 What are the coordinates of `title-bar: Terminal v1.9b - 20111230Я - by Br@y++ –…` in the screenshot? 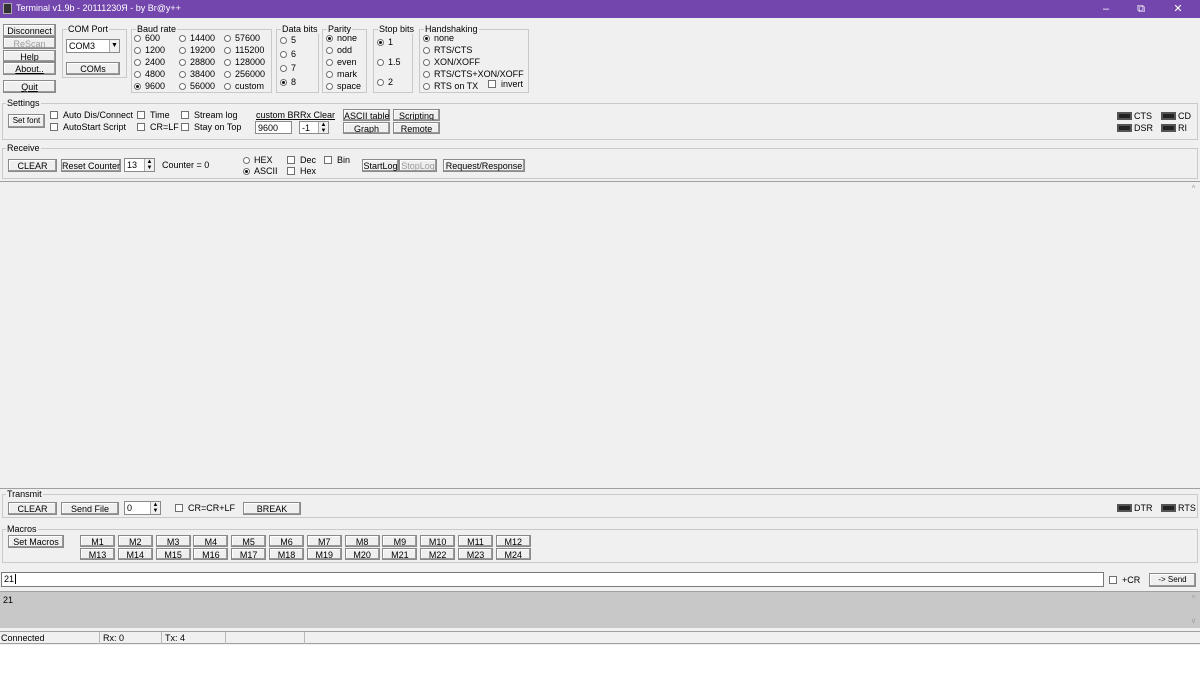 It's located at (600, 9).